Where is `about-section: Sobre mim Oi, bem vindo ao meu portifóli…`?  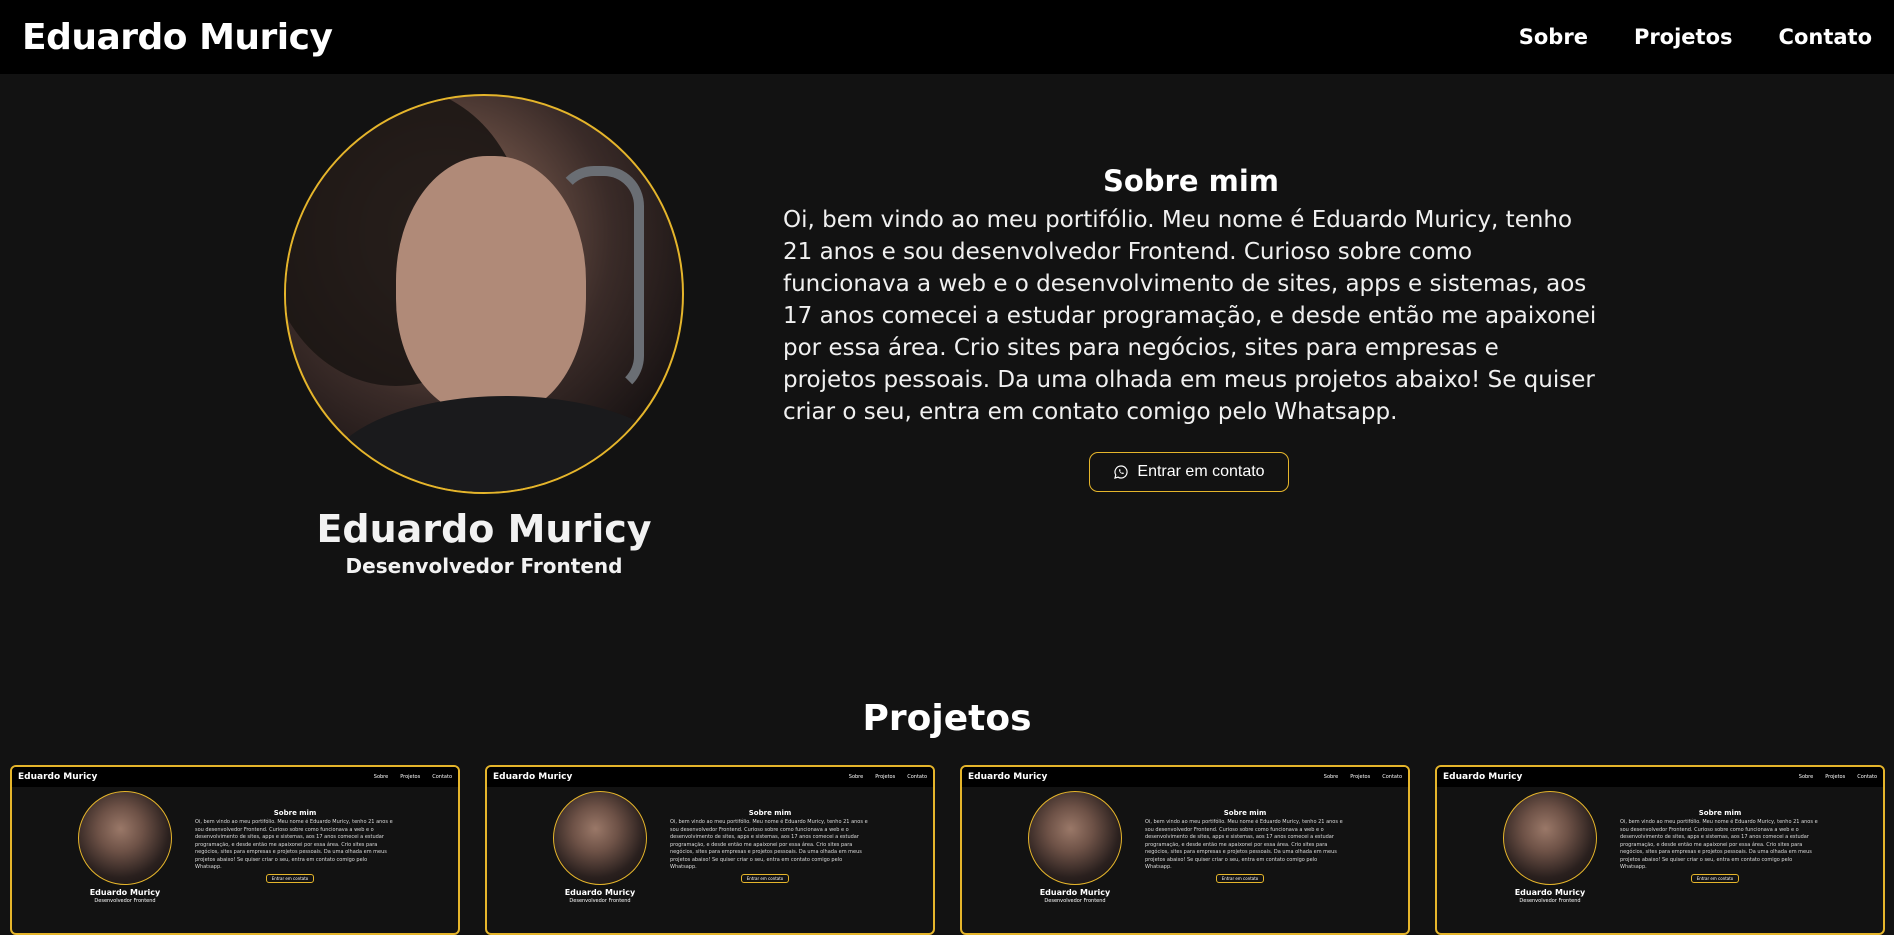
about-section: Sobre mim Oi, bem vindo ao meu portifóli… is located at coordinates (1191, 296).